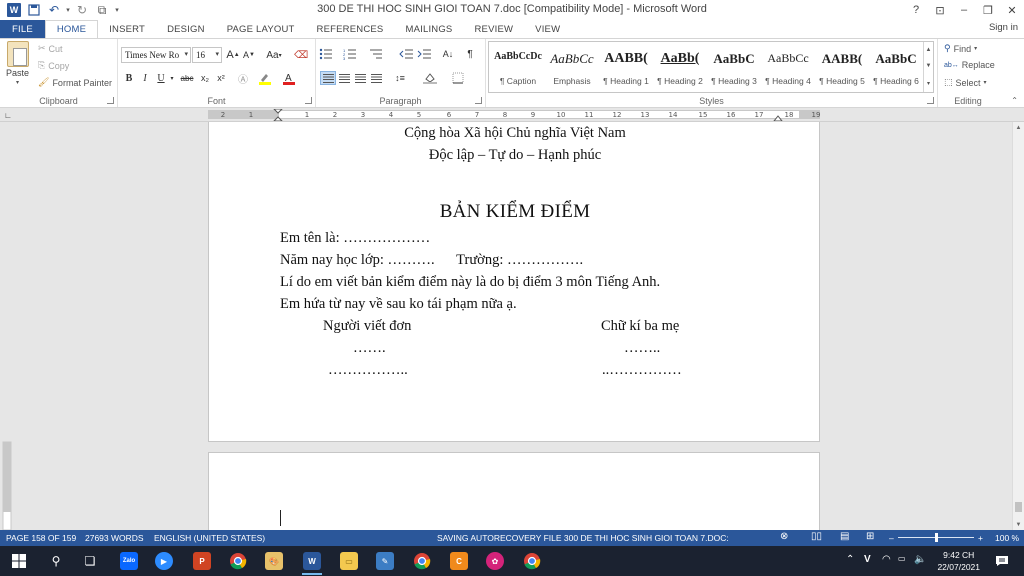 Image resolution: width=1024 pixels, height=576 pixels. Describe the element at coordinates (1012, 10) in the screenshot. I see `close-button: ✕` at that location.